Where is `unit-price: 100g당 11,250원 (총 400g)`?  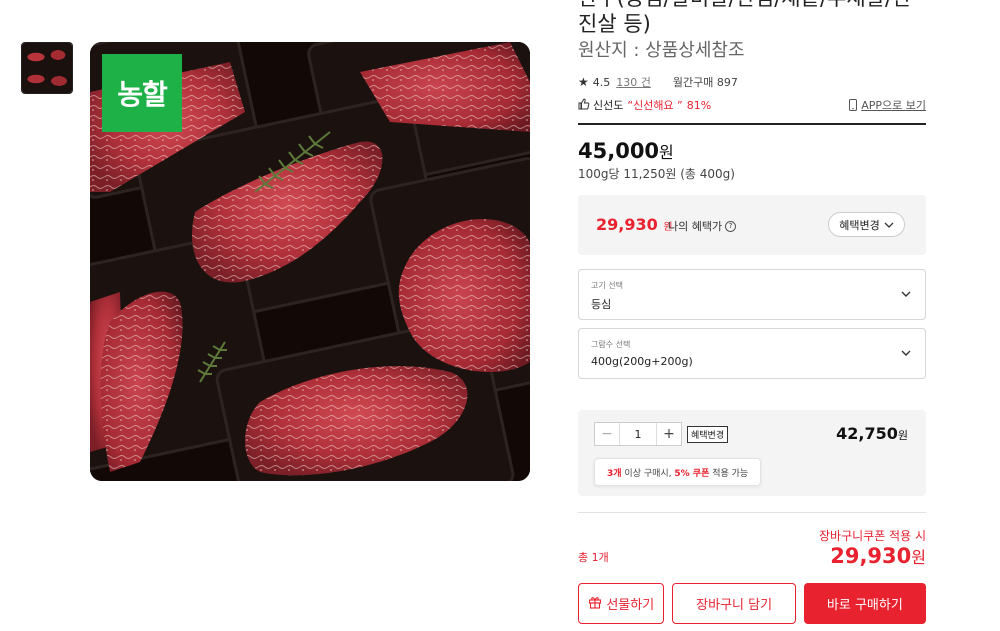 unit-price: 100g당 11,250원 (총 400g) is located at coordinates (656, 174).